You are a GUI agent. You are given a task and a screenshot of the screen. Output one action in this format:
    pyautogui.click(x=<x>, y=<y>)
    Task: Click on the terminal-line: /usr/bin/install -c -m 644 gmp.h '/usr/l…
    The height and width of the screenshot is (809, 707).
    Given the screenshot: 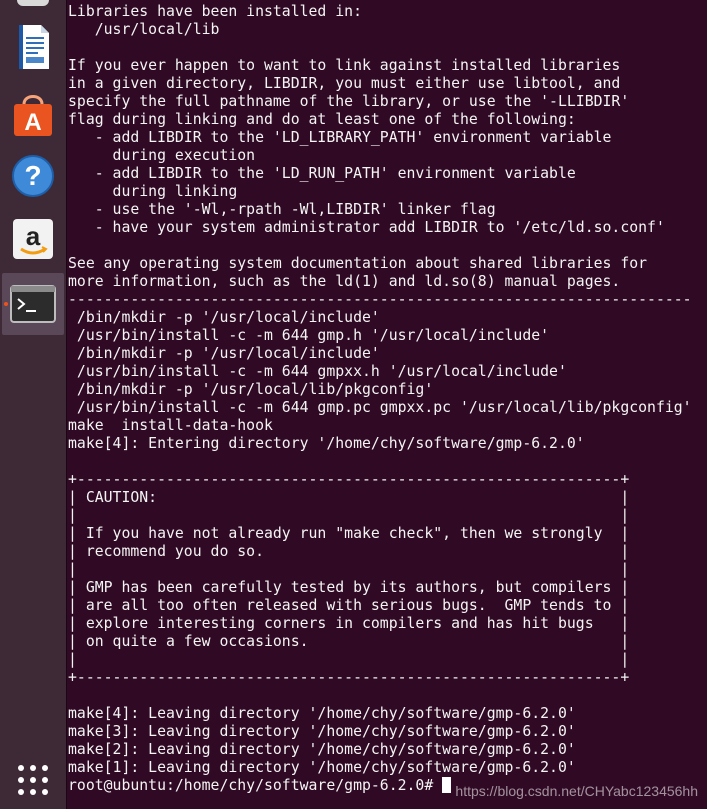 What is the action you would take?
    pyautogui.click(x=309, y=335)
    